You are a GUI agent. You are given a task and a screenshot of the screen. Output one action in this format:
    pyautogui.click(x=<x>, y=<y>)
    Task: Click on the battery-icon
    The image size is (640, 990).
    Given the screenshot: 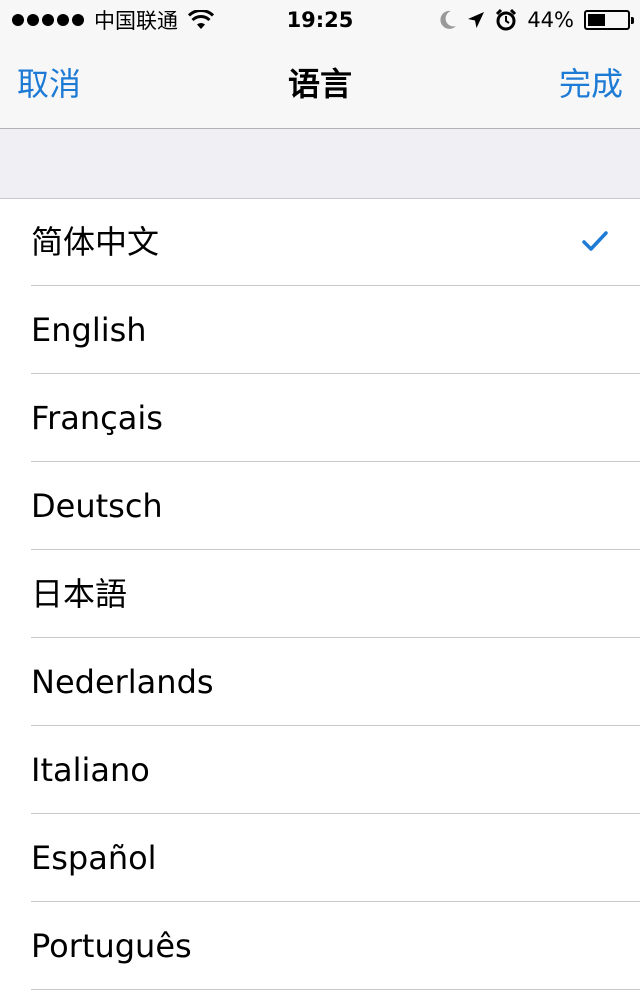 What is the action you would take?
    pyautogui.click(x=609, y=20)
    